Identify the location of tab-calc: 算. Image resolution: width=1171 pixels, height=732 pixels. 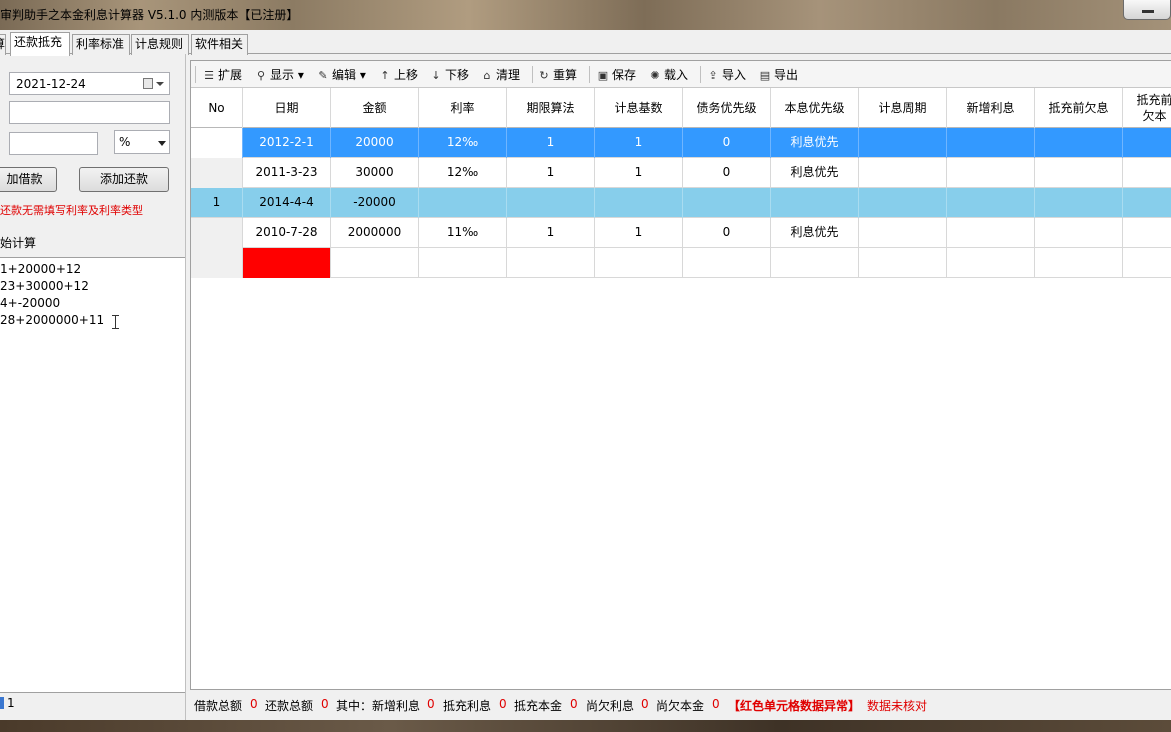
(3, 44).